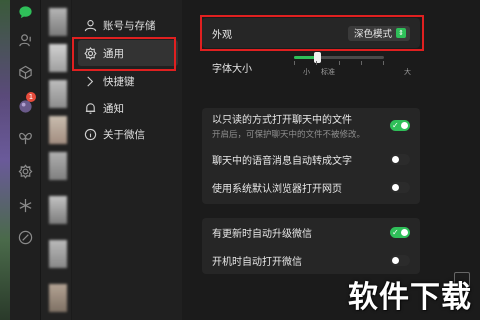 The width and height of the screenshot is (480, 320). I want to click on default-browser-toggle, so click(400, 187).